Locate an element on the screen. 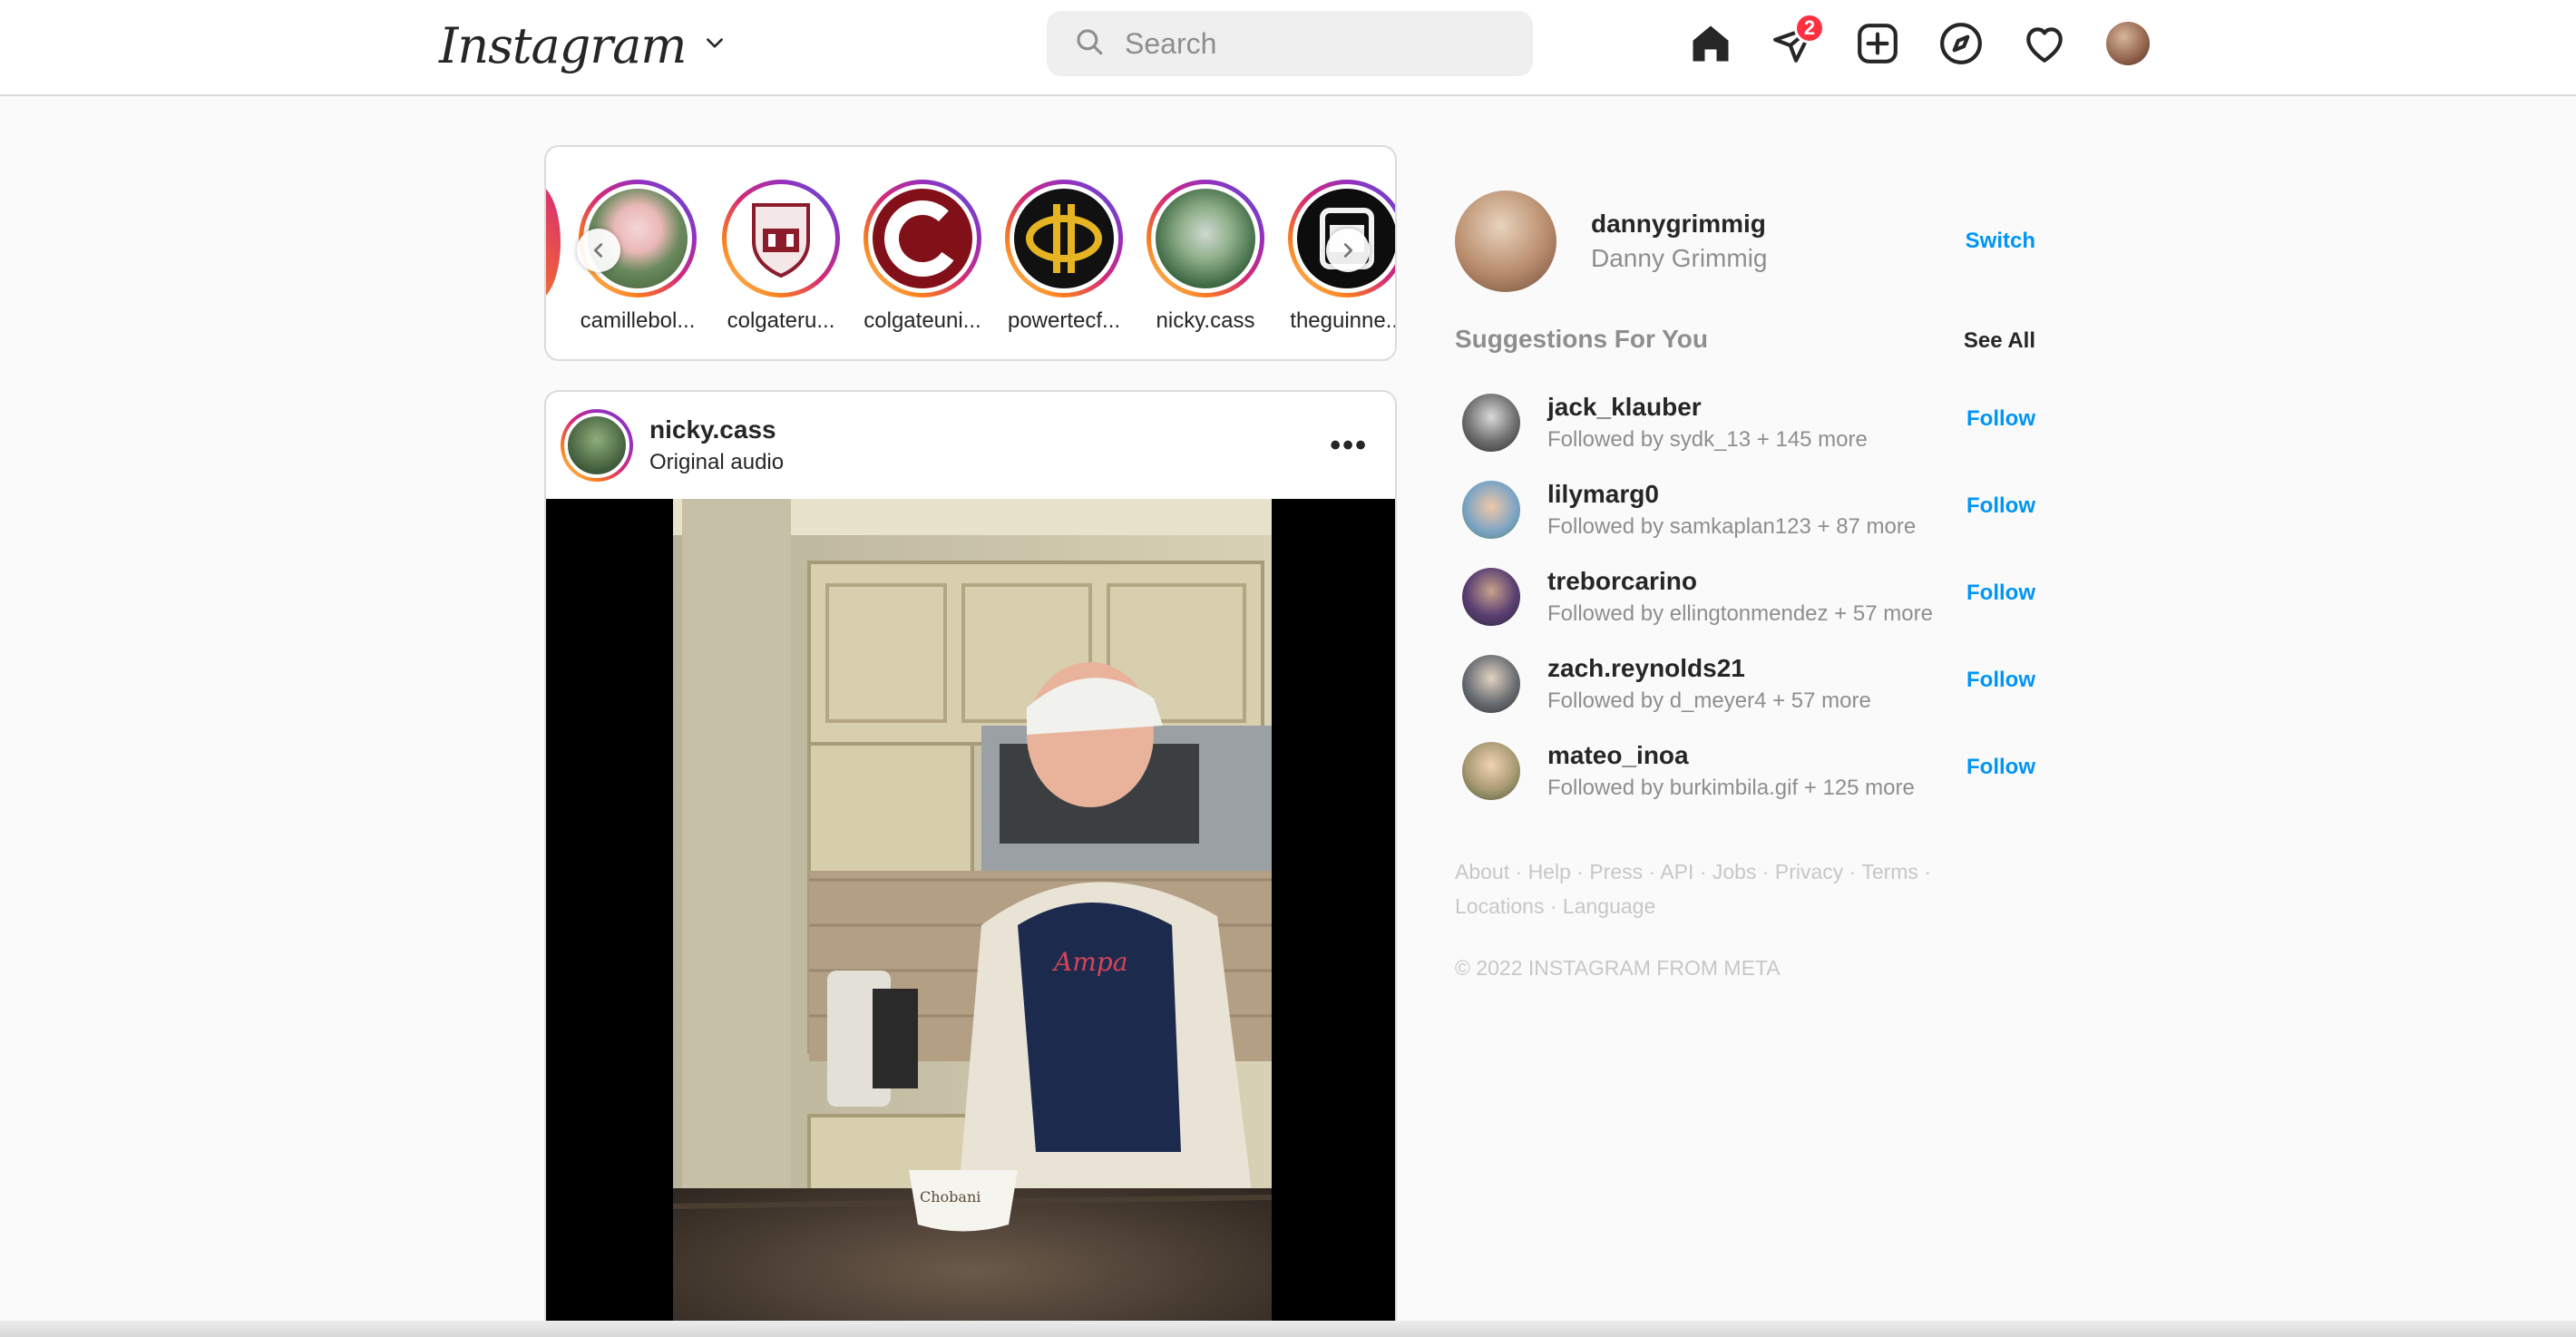 Image resolution: width=2576 pixels, height=1337 pixels. post-avatar is located at coordinates (596, 446).